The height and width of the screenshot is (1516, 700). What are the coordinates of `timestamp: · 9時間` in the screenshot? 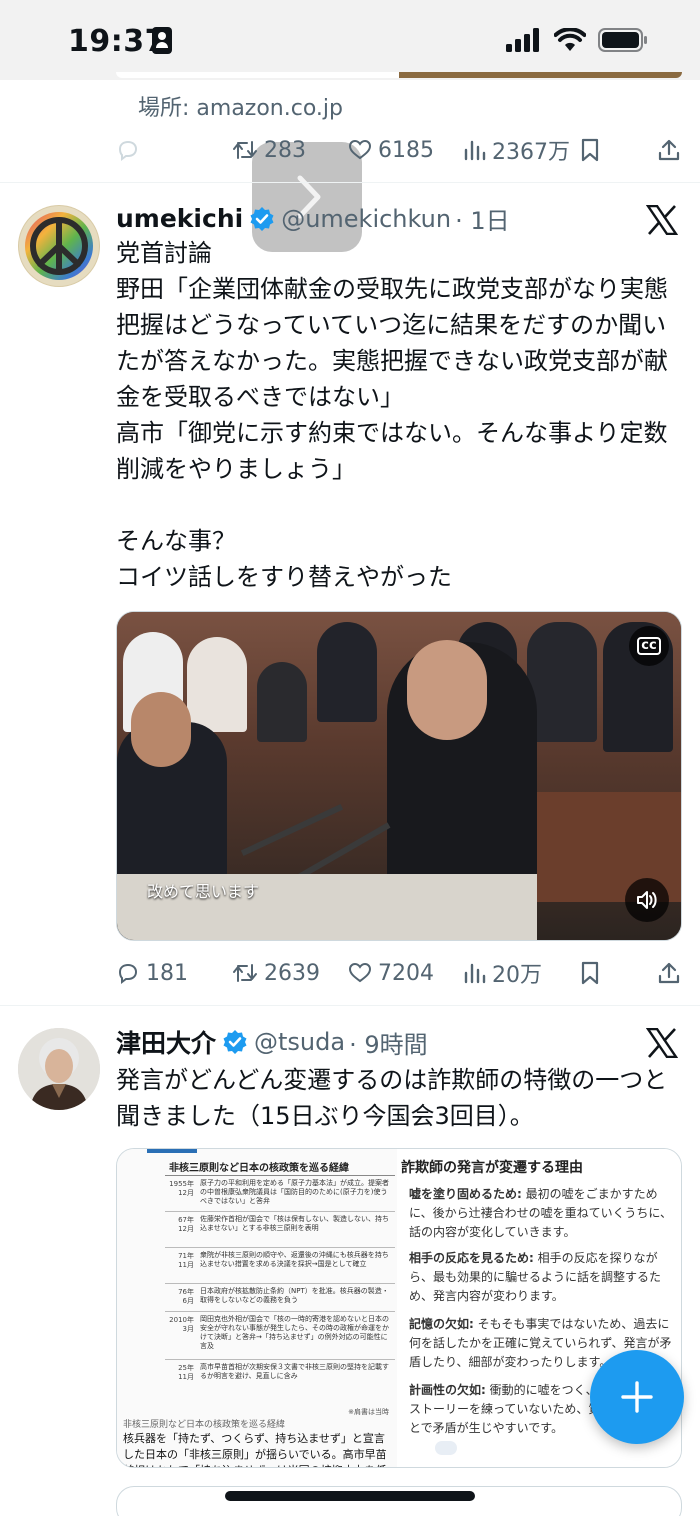 It's located at (388, 1044).